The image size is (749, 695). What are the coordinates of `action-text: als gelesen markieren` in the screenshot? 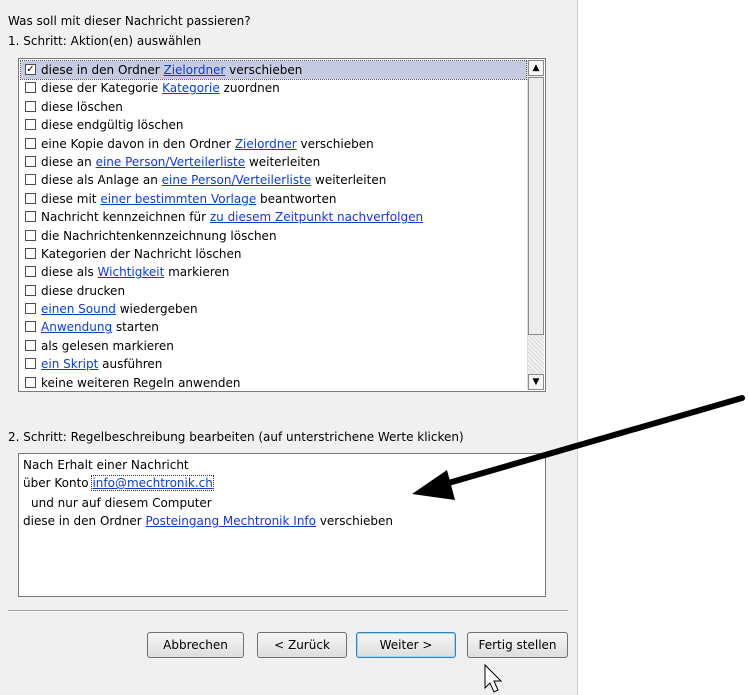 It's located at (107, 345).